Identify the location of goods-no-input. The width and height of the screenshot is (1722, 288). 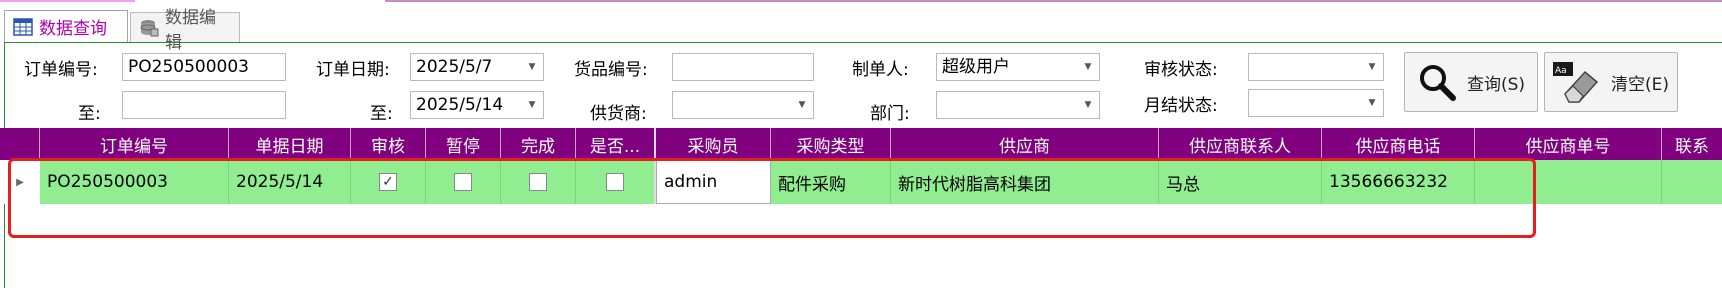
(743, 67).